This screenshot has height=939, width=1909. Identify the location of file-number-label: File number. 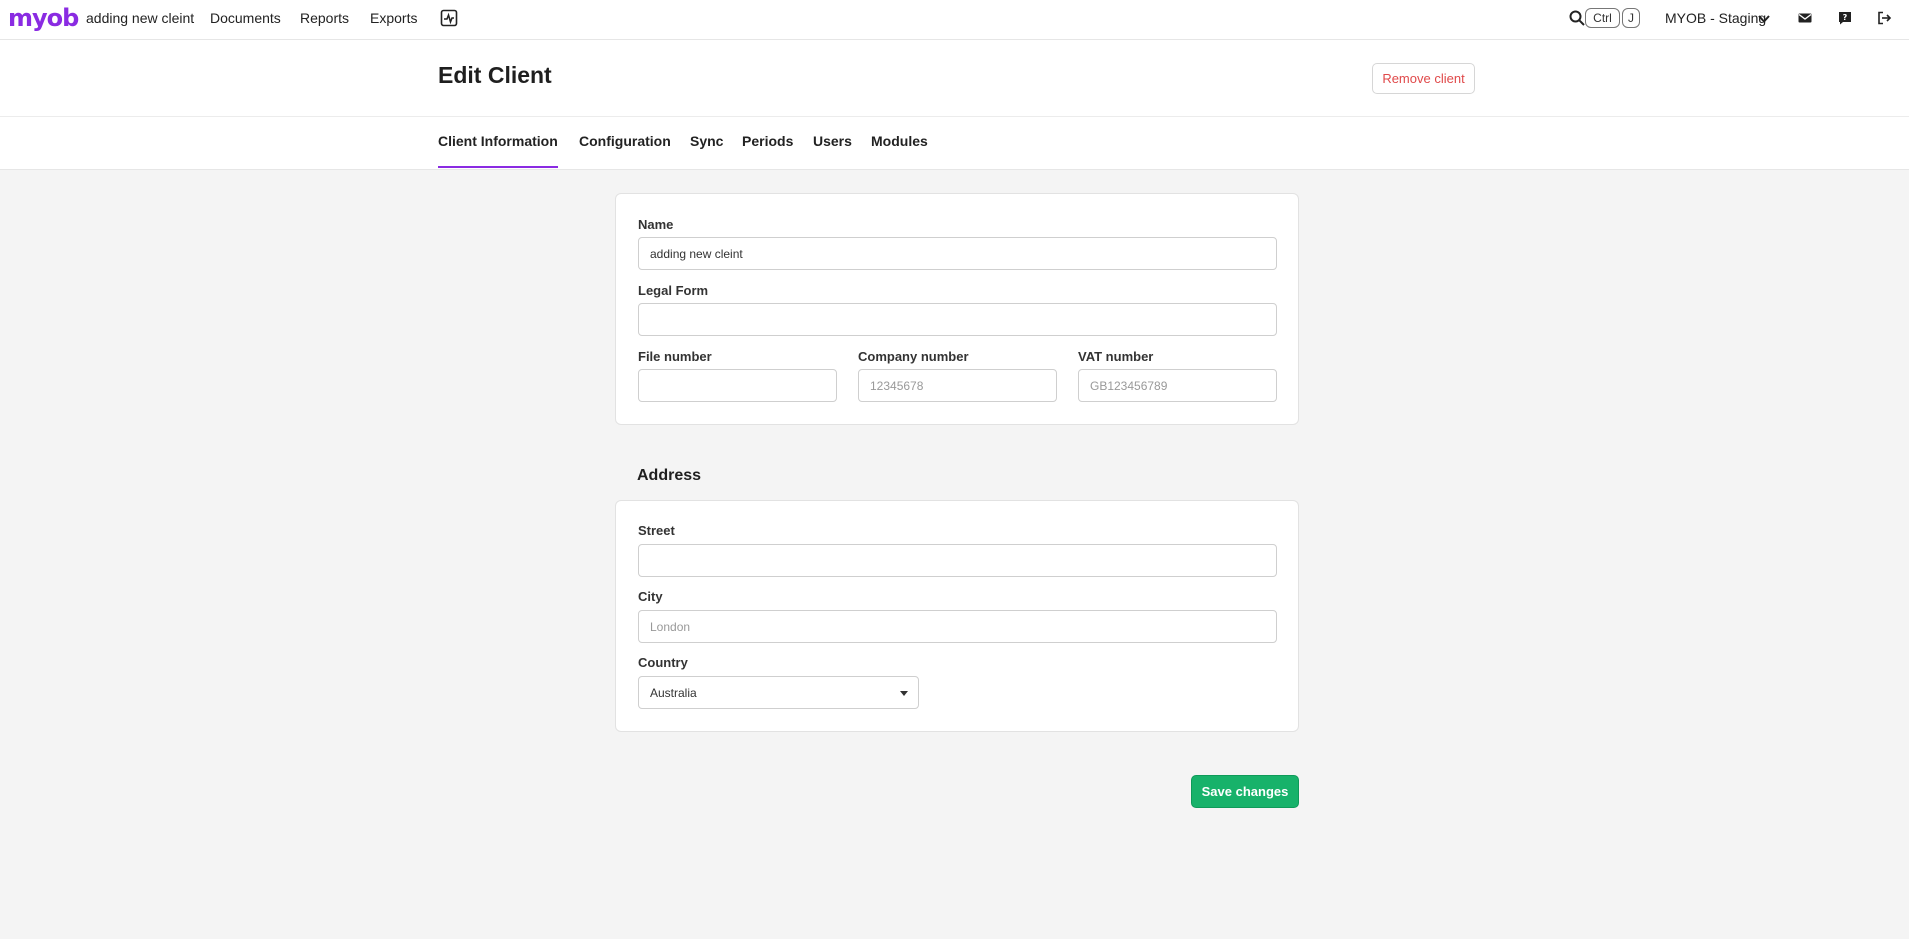
(675, 356).